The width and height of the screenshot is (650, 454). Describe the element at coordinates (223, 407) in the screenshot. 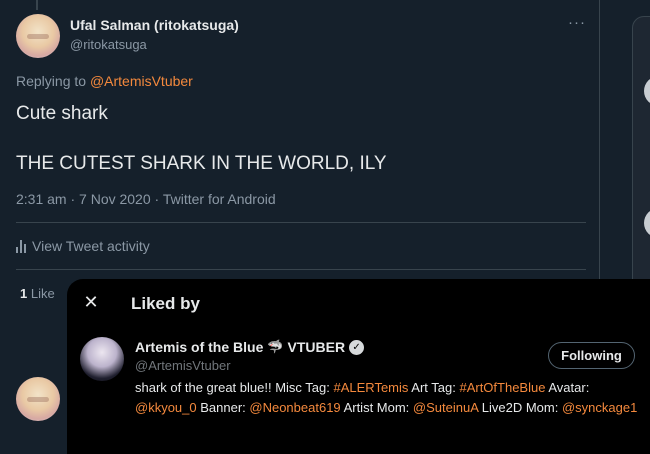

I see `bio-text: Banner:` at that location.